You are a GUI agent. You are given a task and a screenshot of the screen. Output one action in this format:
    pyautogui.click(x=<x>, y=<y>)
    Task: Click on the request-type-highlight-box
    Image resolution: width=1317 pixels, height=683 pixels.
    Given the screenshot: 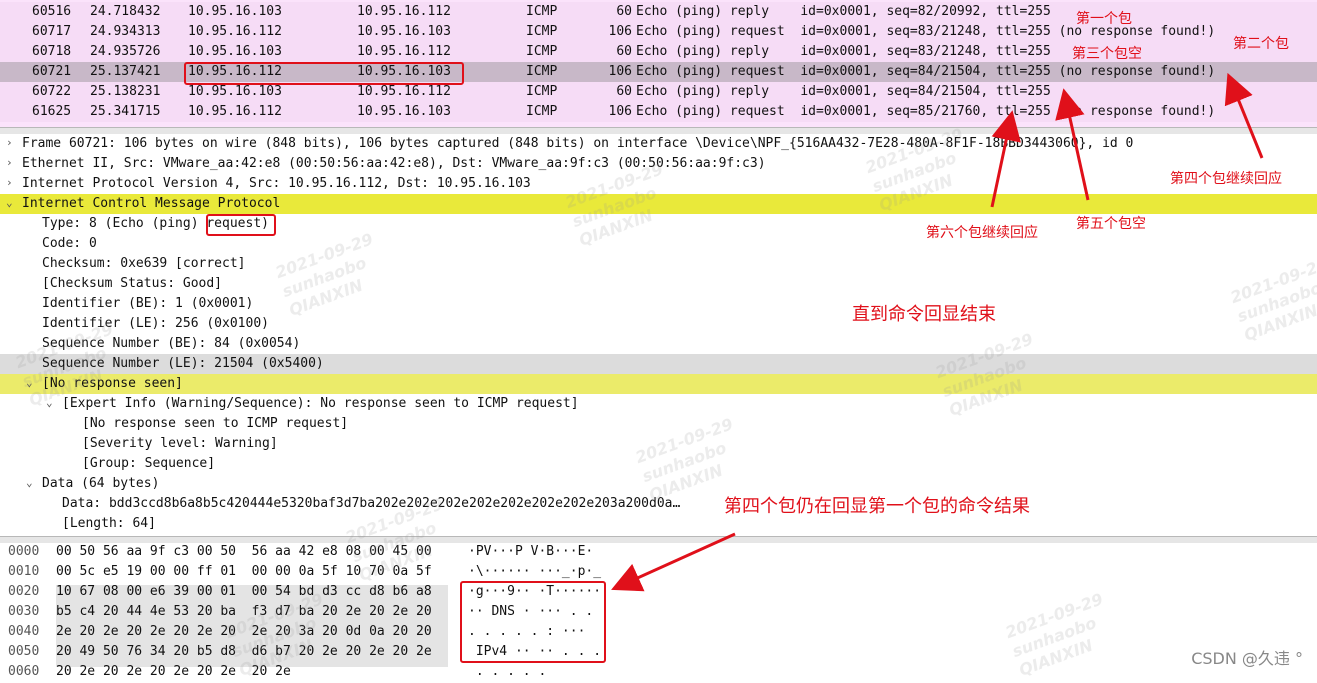 What is the action you would take?
    pyautogui.click(x=241, y=225)
    